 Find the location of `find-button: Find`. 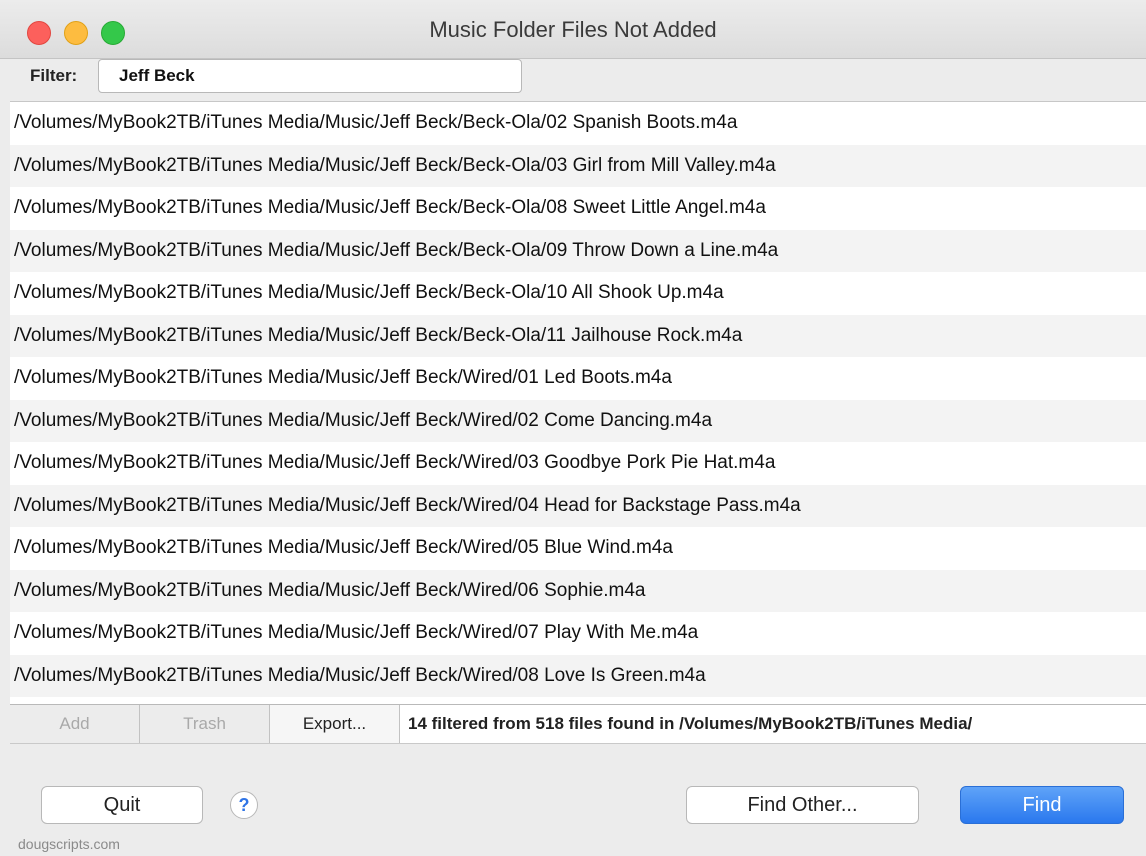

find-button: Find is located at coordinates (1042, 805).